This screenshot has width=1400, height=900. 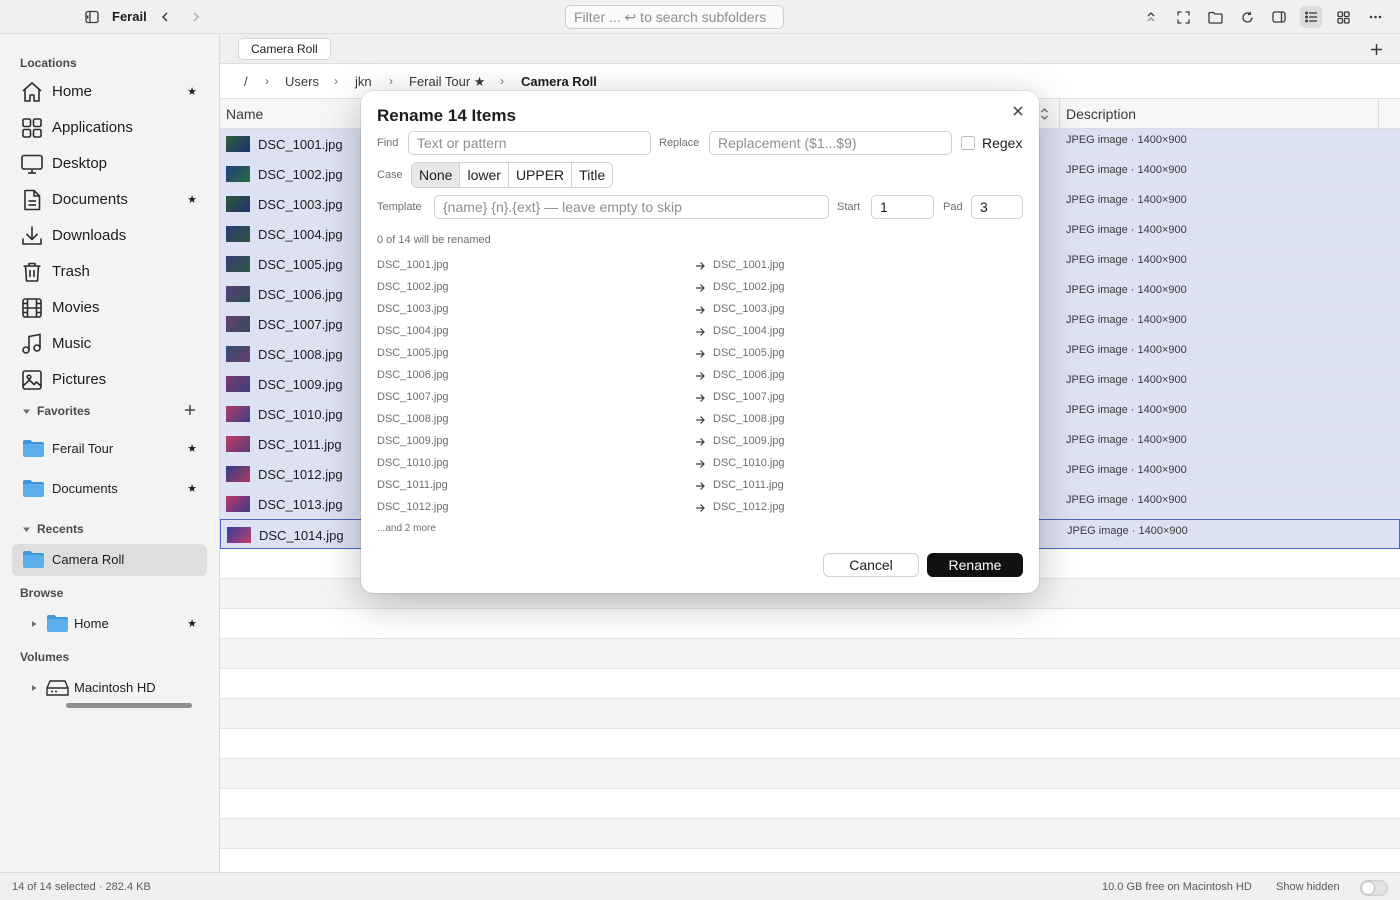 I want to click on template-input: {name} {n}.{ext} — leave empty to skip, so click(x=631, y=207).